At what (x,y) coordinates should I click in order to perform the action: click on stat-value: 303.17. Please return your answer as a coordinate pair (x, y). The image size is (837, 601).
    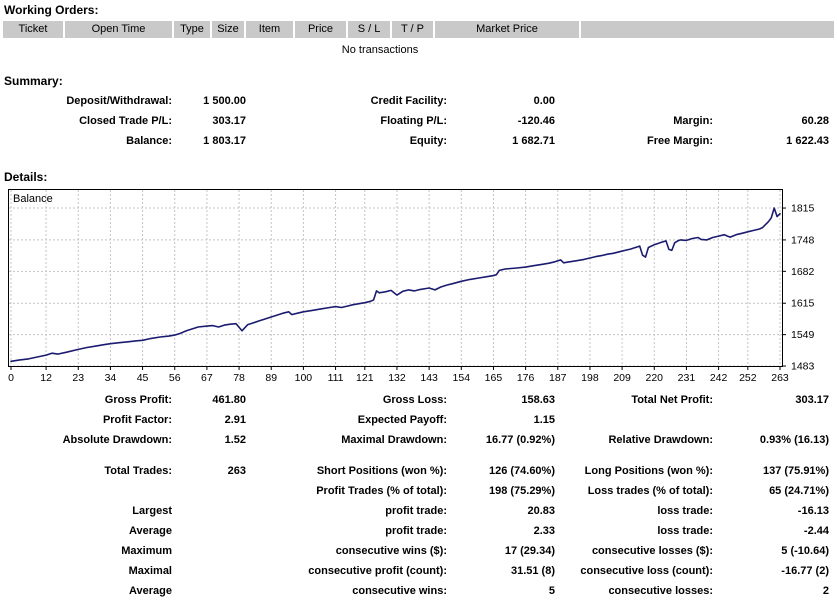
    Looking at the image, I should click on (812, 400).